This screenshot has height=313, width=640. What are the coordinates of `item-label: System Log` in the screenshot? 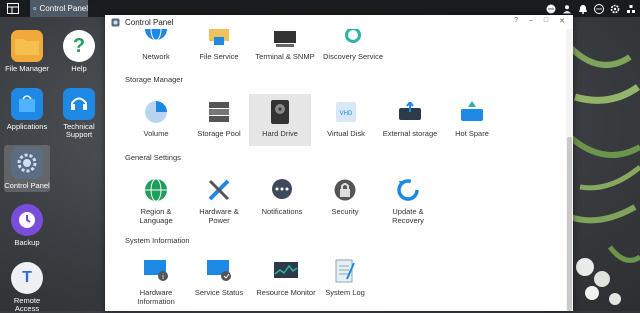 It's located at (345, 292).